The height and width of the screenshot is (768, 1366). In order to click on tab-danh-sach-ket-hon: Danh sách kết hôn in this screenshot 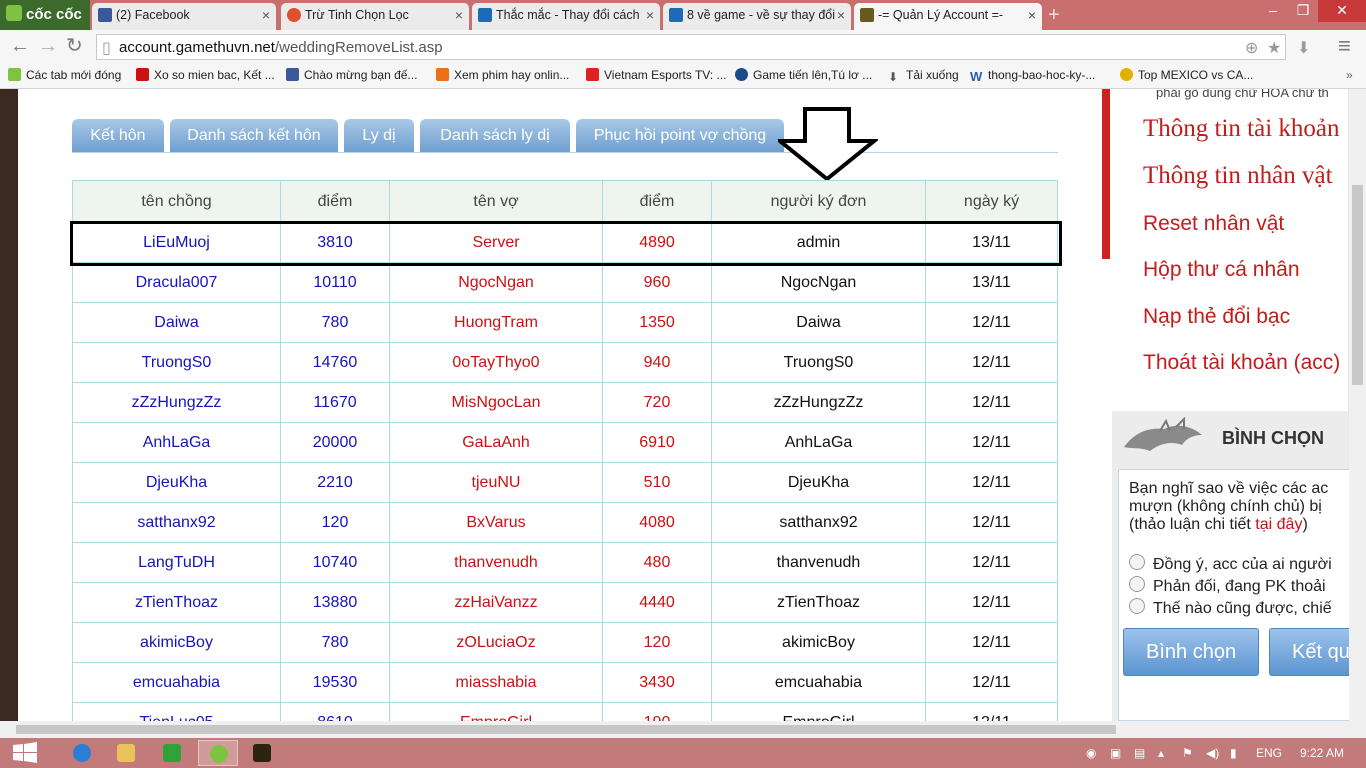, I will do `click(254, 135)`.